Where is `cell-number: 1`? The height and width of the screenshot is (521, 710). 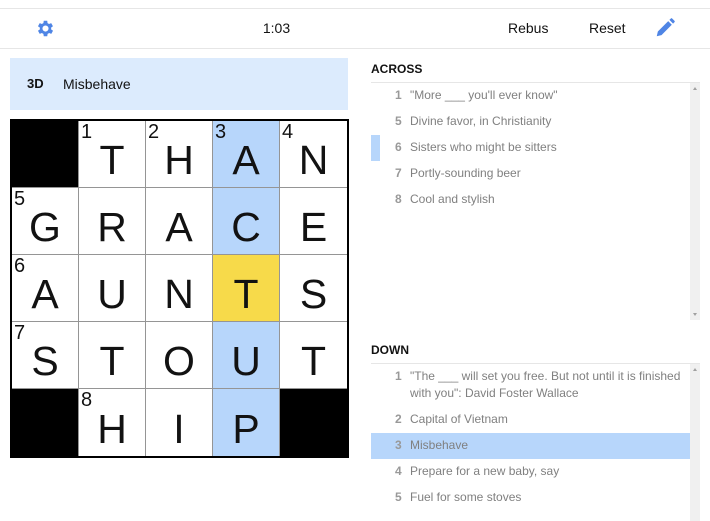
cell-number: 1 is located at coordinates (87, 132).